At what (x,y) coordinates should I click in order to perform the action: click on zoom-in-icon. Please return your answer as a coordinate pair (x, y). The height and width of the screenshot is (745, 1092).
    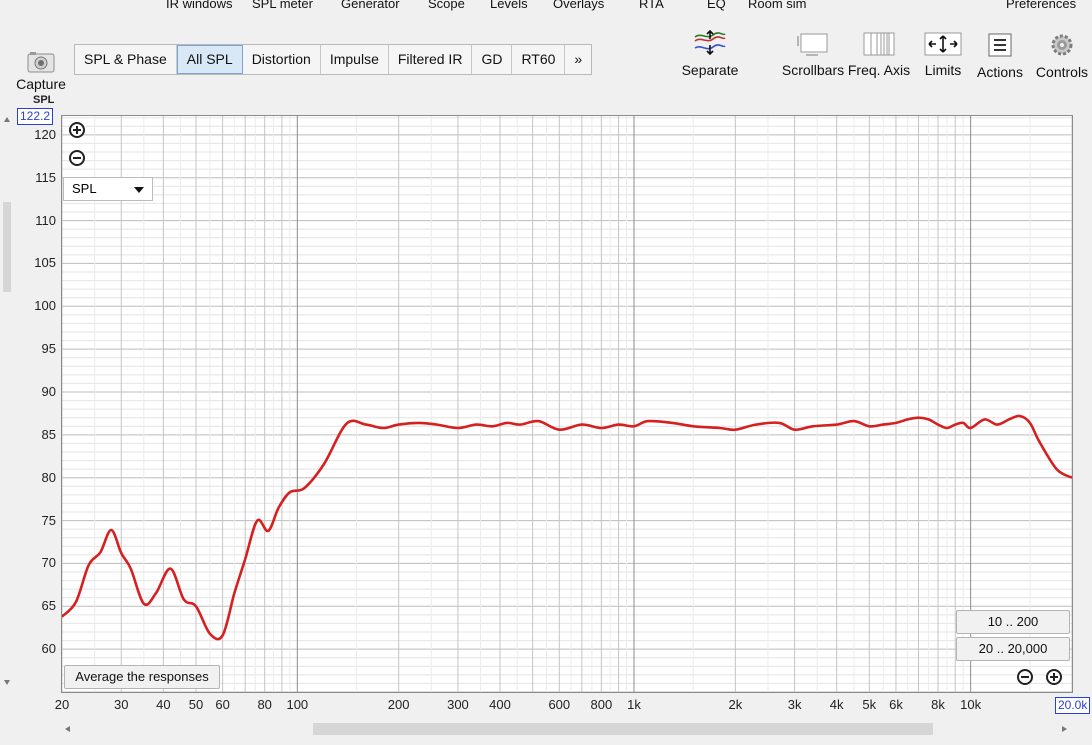
    Looking at the image, I should click on (77, 130).